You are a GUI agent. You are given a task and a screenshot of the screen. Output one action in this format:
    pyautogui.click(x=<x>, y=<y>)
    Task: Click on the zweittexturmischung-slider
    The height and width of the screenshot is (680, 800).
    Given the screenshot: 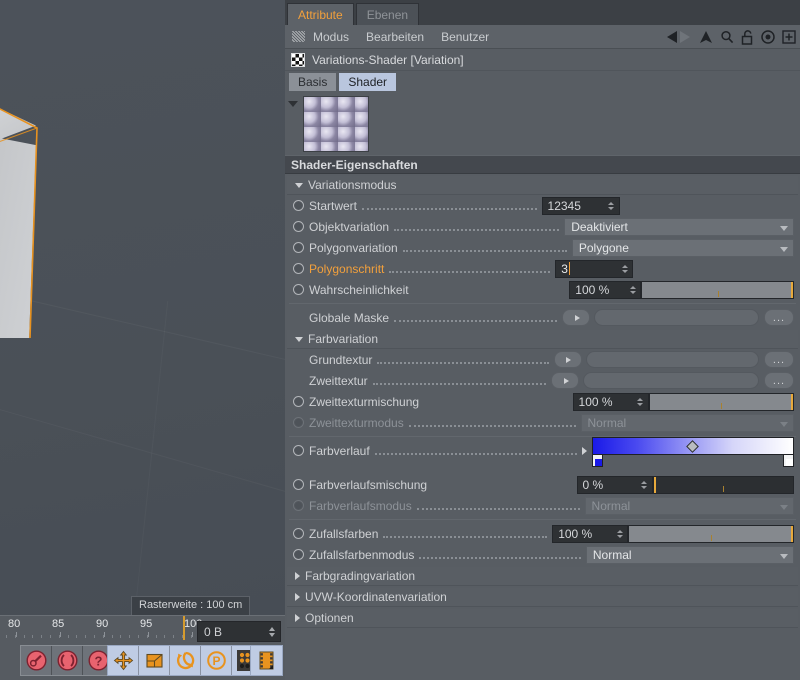 What is the action you would take?
    pyautogui.click(x=721, y=401)
    